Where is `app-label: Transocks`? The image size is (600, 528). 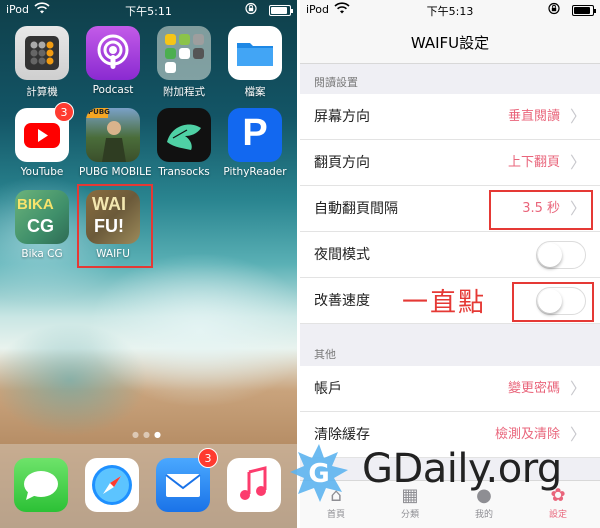
app-label: Transocks is located at coordinates (184, 172).